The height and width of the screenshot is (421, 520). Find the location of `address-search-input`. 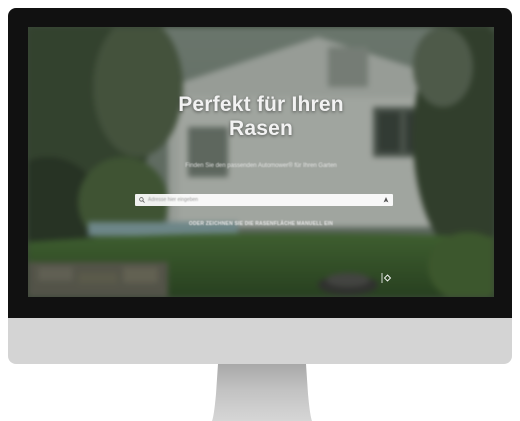

address-search-input is located at coordinates (264, 200).